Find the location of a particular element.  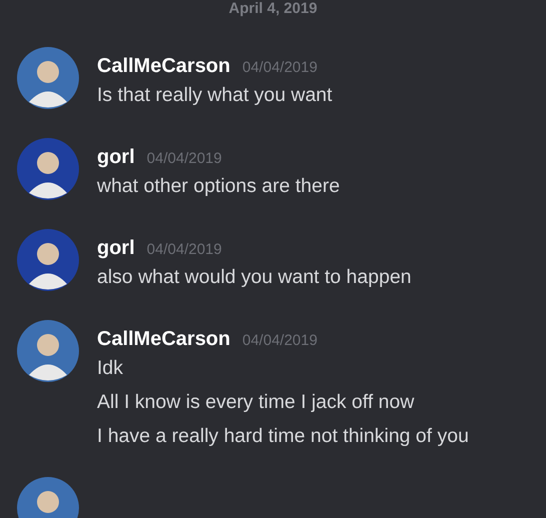

message-text: I have a really hard time not thinking of you is located at coordinates (283, 436).